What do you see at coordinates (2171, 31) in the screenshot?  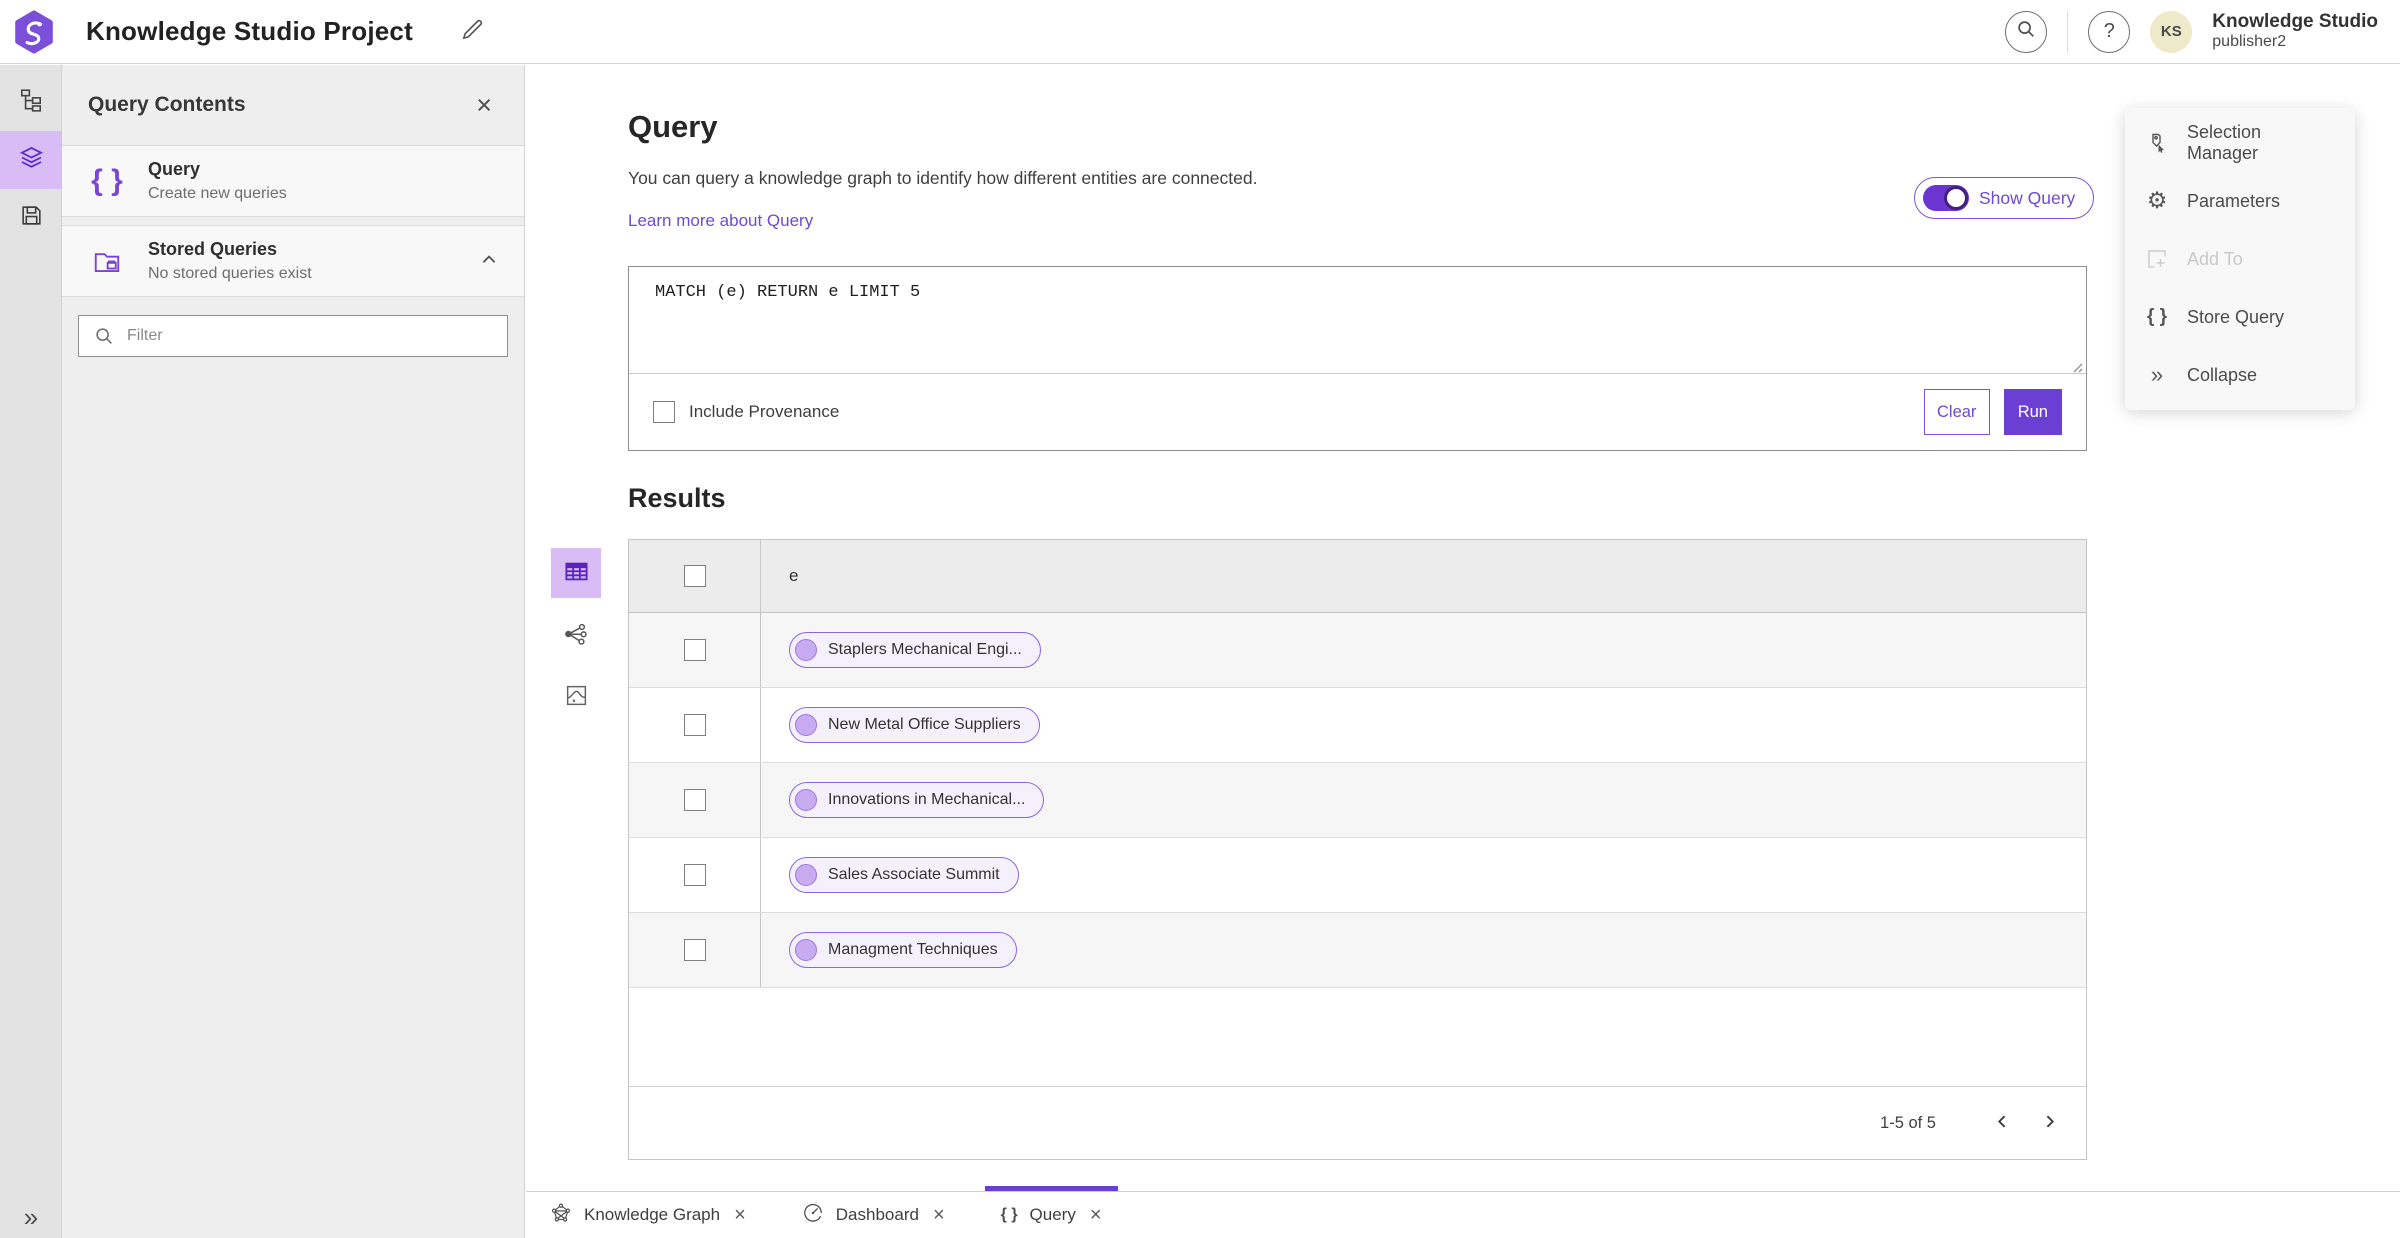 I see `user-avatar: KS` at bounding box center [2171, 31].